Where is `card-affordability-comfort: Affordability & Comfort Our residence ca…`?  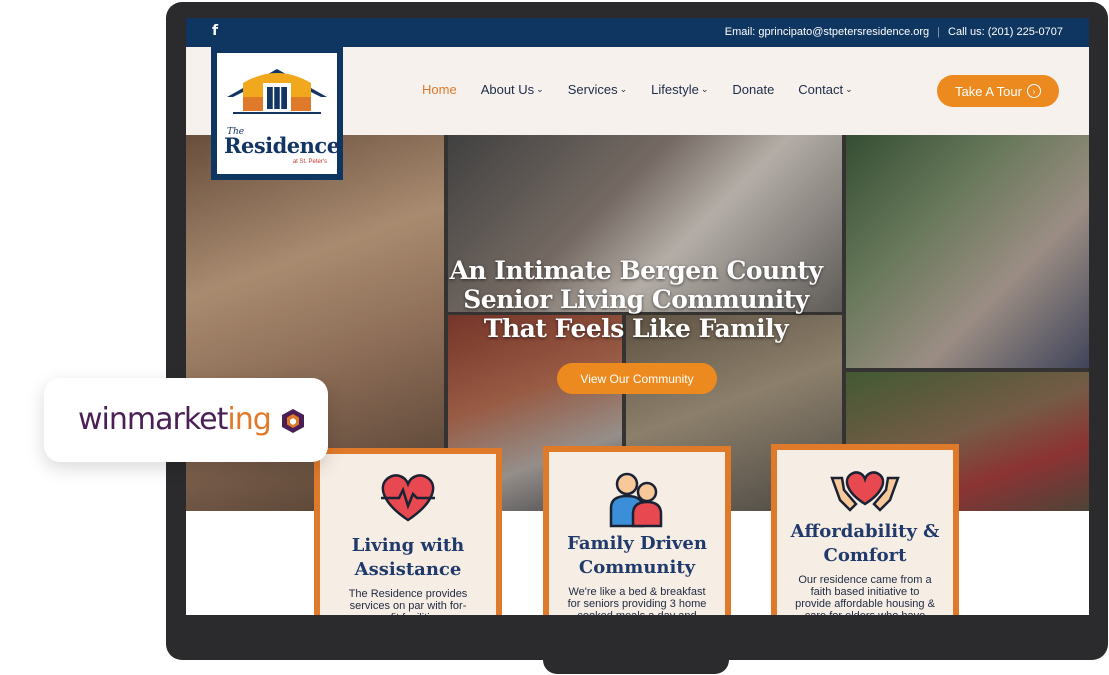 card-affordability-comfort: Affordability & Comfort Our residence ca… is located at coordinates (865, 529).